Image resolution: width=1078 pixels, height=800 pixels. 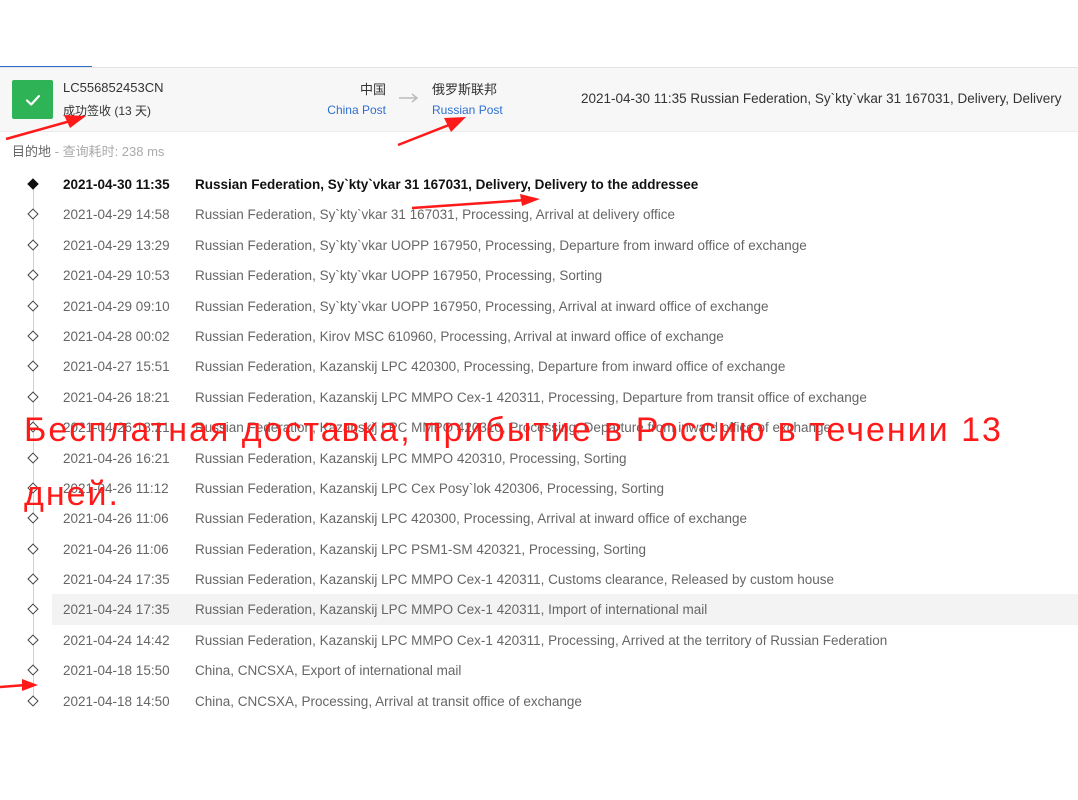 I want to click on event-time: 2021-04-29 09:10, so click(x=116, y=306).